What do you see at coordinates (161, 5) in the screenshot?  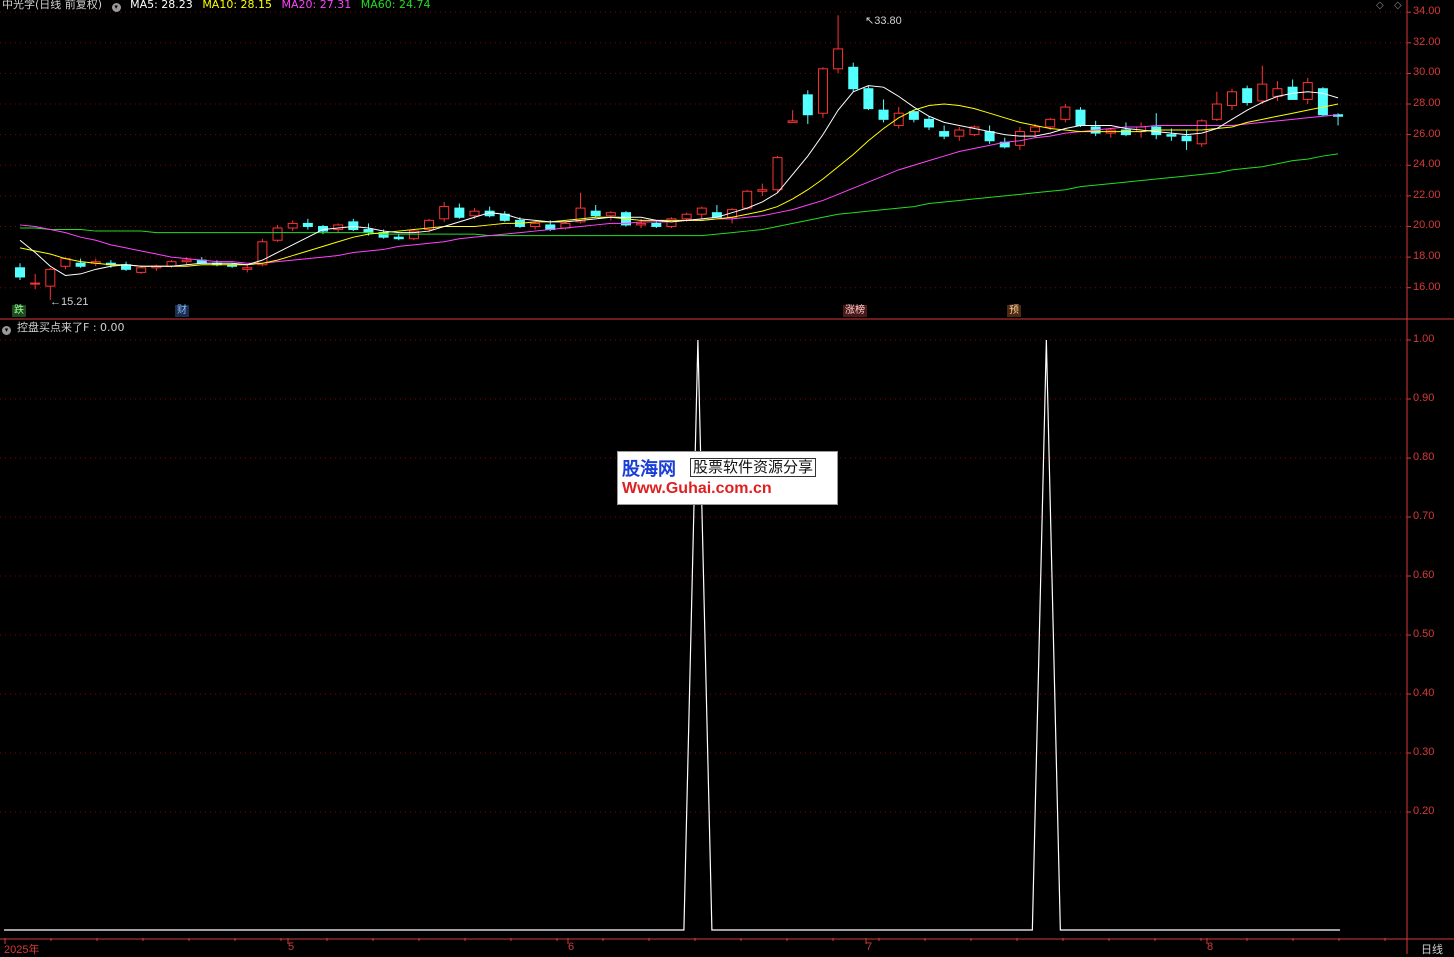 I see `ma5-label: MA5: 28.23` at bounding box center [161, 5].